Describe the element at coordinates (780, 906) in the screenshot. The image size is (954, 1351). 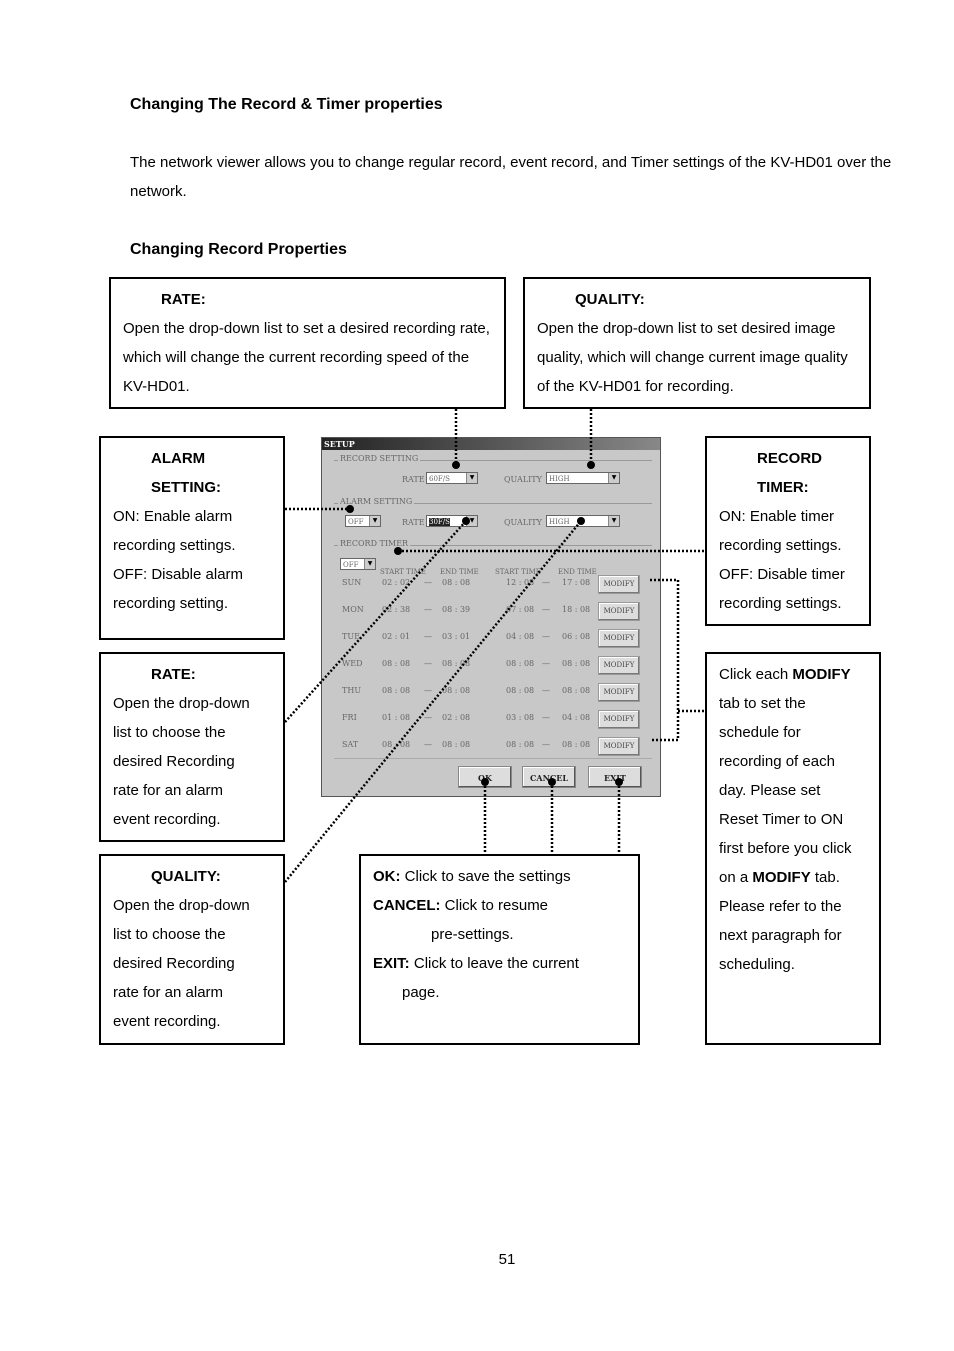
I see `callout-line: Please refer to the` at that location.